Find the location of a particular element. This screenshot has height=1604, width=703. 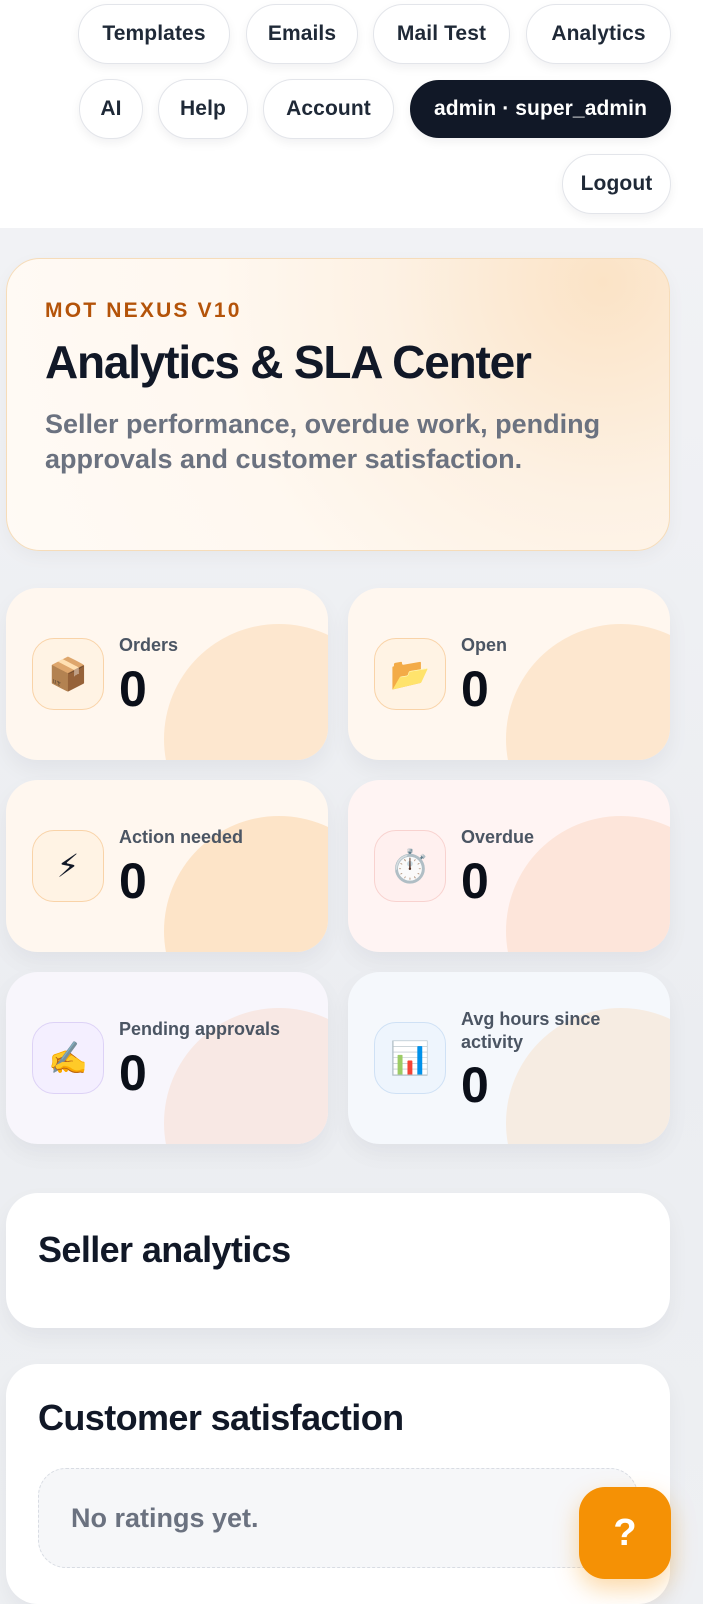

stat-card-pending-approvals: ✍️ Pending approvals 0 is located at coordinates (167, 1058).